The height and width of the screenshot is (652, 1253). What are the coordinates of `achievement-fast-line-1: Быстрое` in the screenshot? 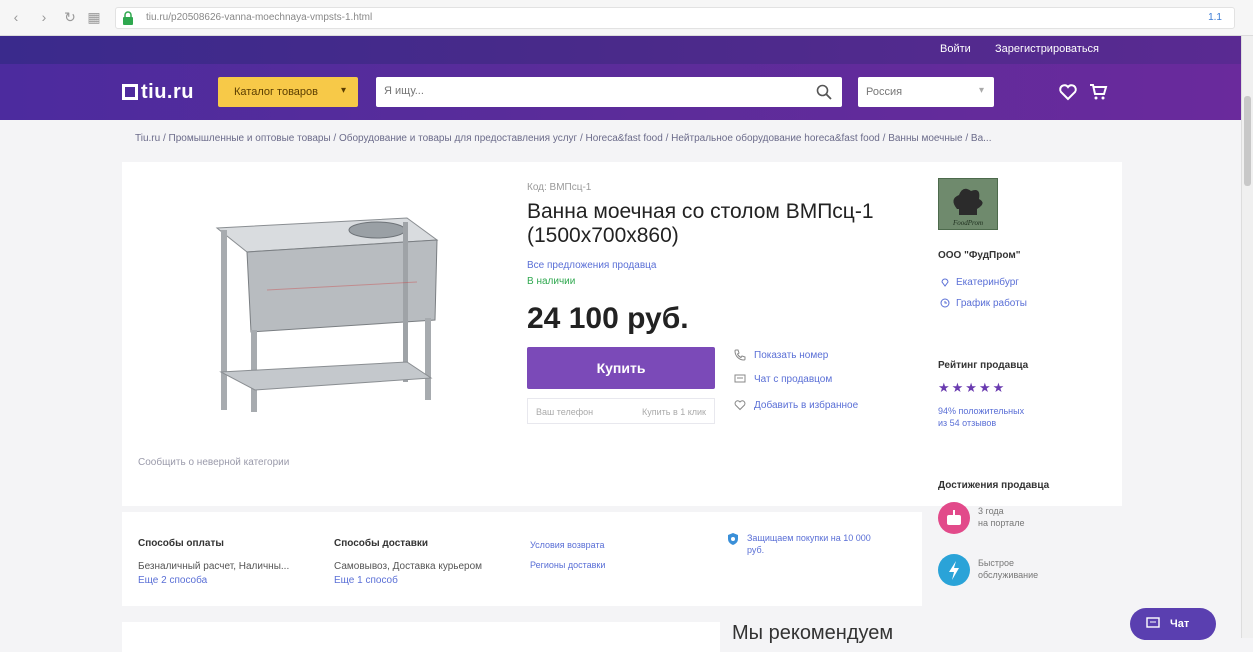 It's located at (996, 563).